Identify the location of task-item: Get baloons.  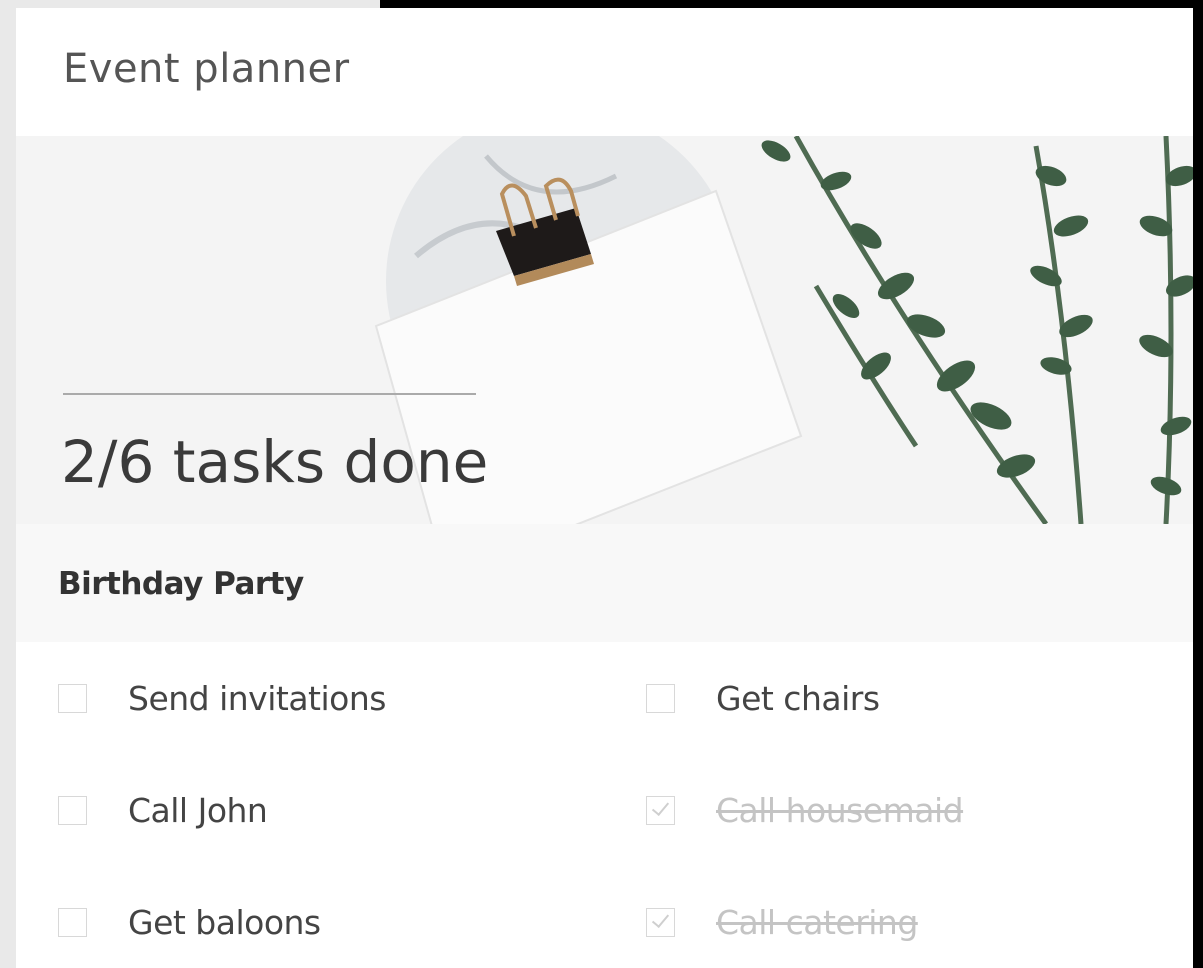
(189, 917).